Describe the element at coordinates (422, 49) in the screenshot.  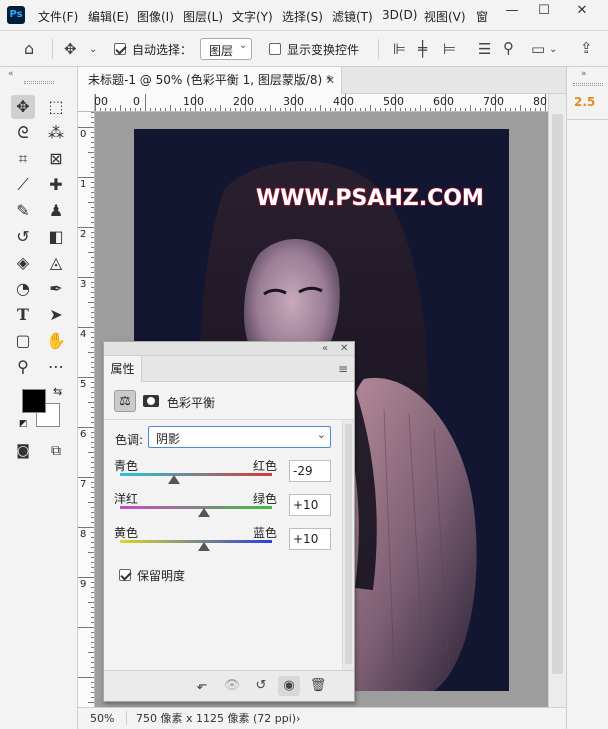
I see `align-center-icon: ╪` at that location.